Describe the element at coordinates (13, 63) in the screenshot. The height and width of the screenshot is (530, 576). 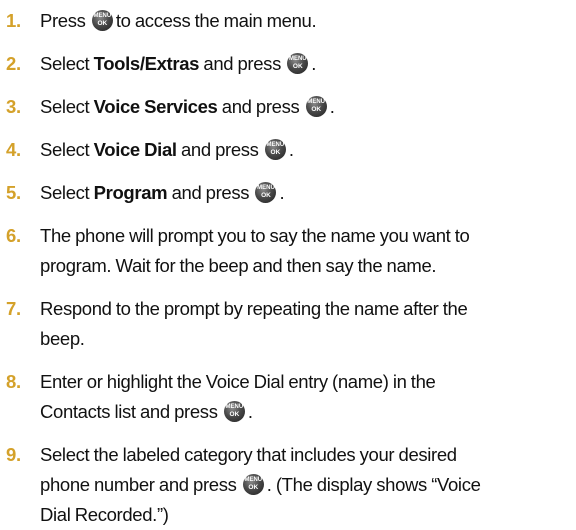
I see `step-number: 2.` at that location.